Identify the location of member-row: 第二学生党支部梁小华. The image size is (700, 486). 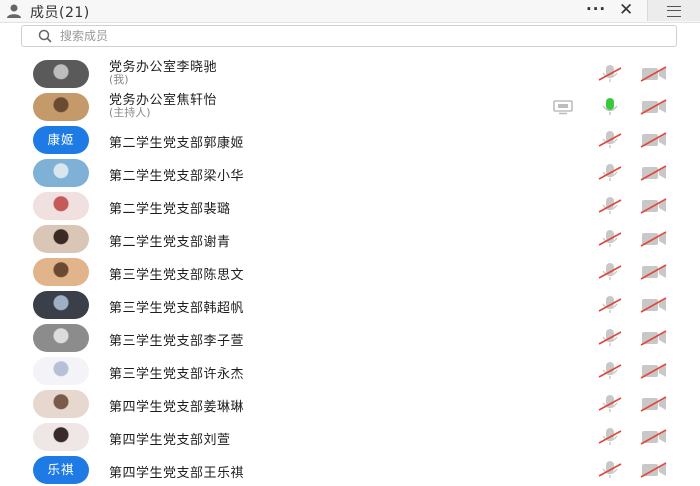
(350, 173).